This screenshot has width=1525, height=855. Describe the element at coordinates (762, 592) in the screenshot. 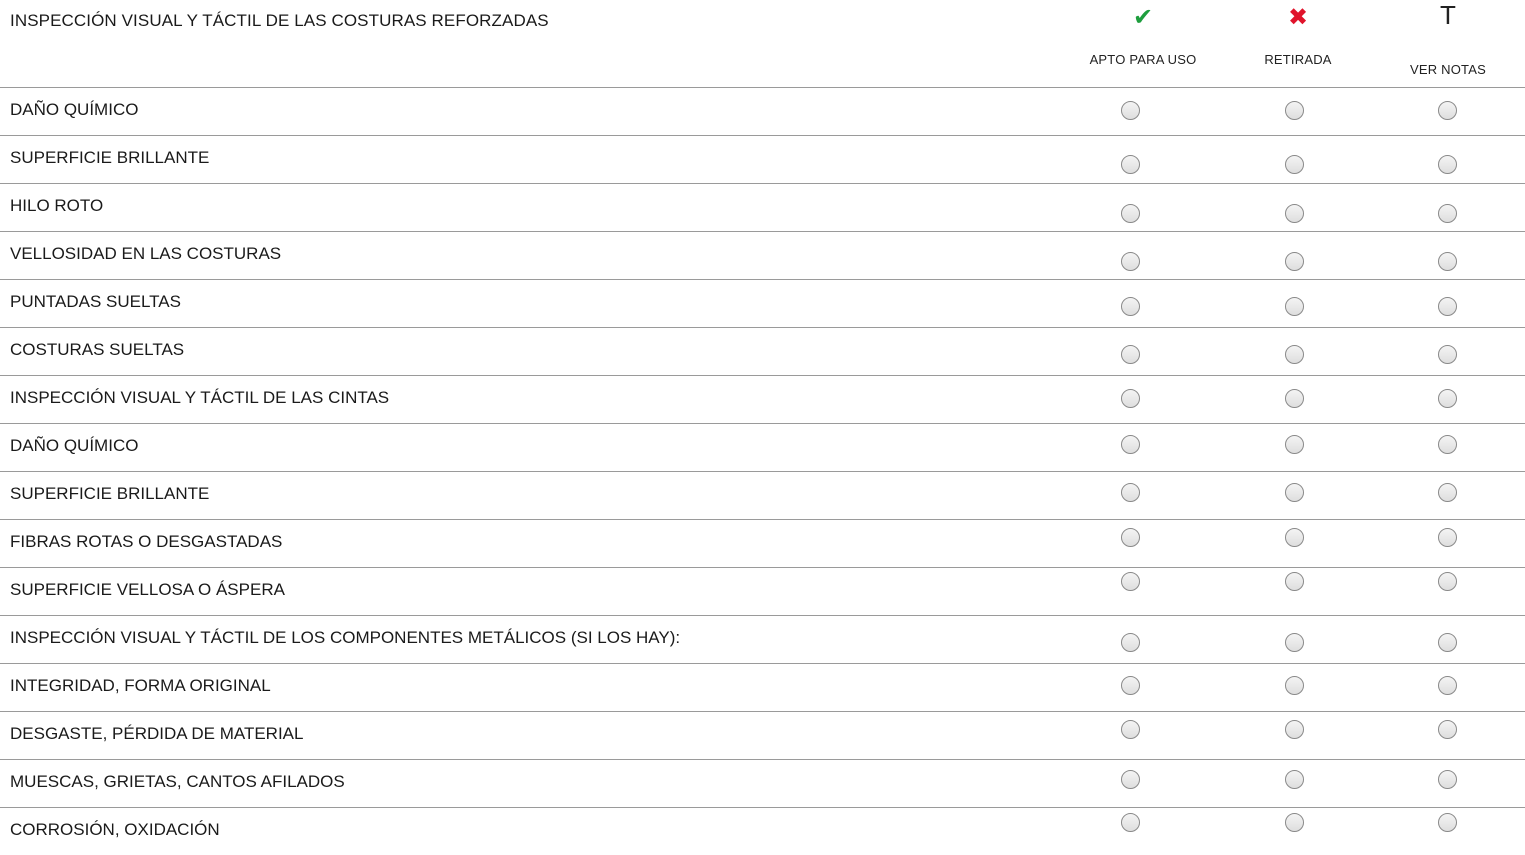

I see `table-row: SUPERFICIE VELLOSA O ÁSPERA` at that location.